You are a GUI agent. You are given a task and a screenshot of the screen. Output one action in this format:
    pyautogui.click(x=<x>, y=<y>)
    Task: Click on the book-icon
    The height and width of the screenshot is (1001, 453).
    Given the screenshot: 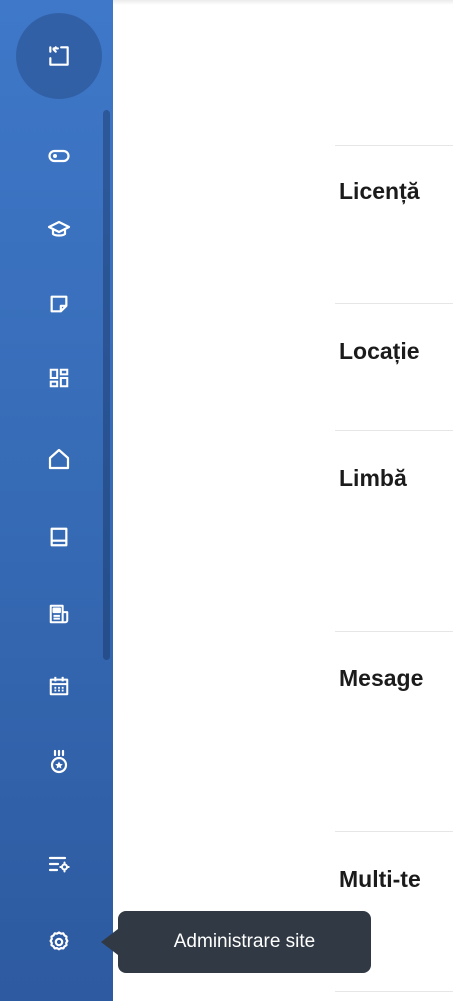 What is the action you would take?
    pyautogui.click(x=59, y=537)
    